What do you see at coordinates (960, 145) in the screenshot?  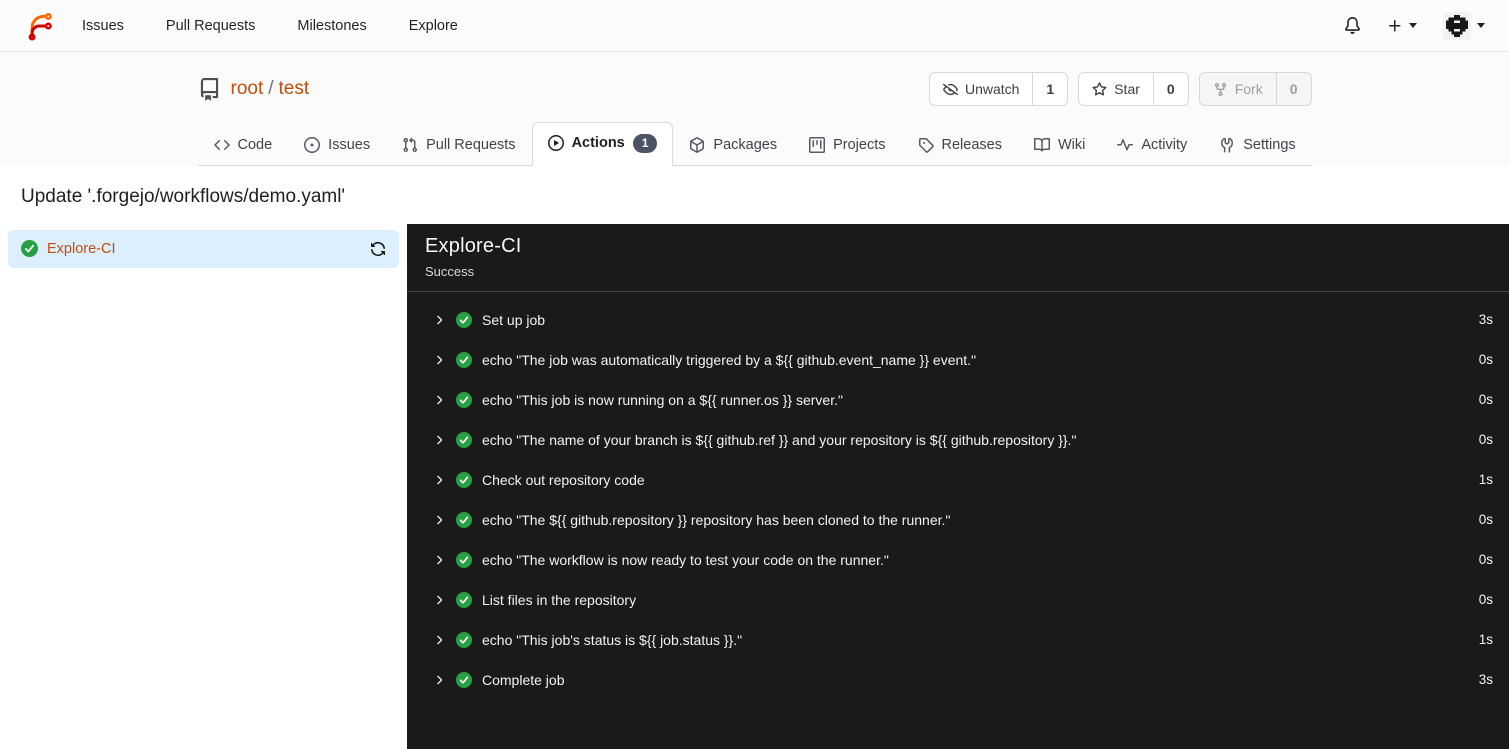 I see `tab-releases: Releases` at bounding box center [960, 145].